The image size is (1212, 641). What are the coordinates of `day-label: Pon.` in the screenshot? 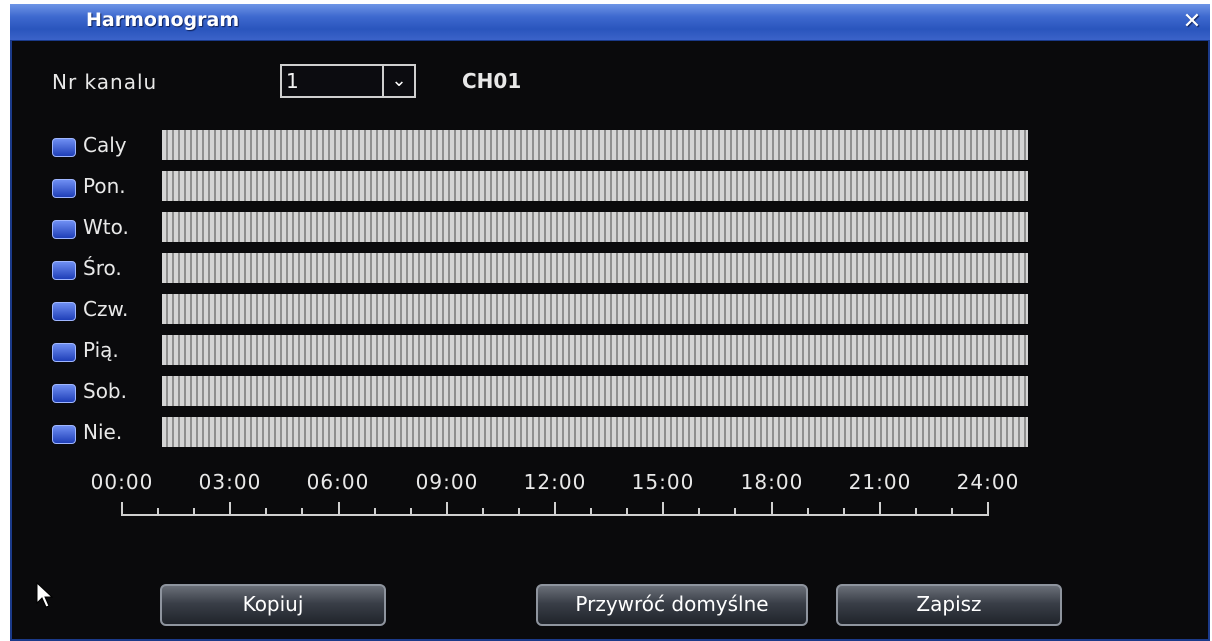 It's located at (104, 186).